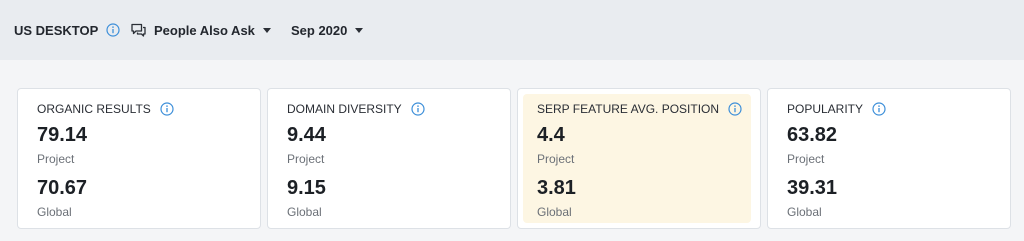  What do you see at coordinates (344, 109) in the screenshot?
I see `card-title: DOMAIN DIVERSITY` at bounding box center [344, 109].